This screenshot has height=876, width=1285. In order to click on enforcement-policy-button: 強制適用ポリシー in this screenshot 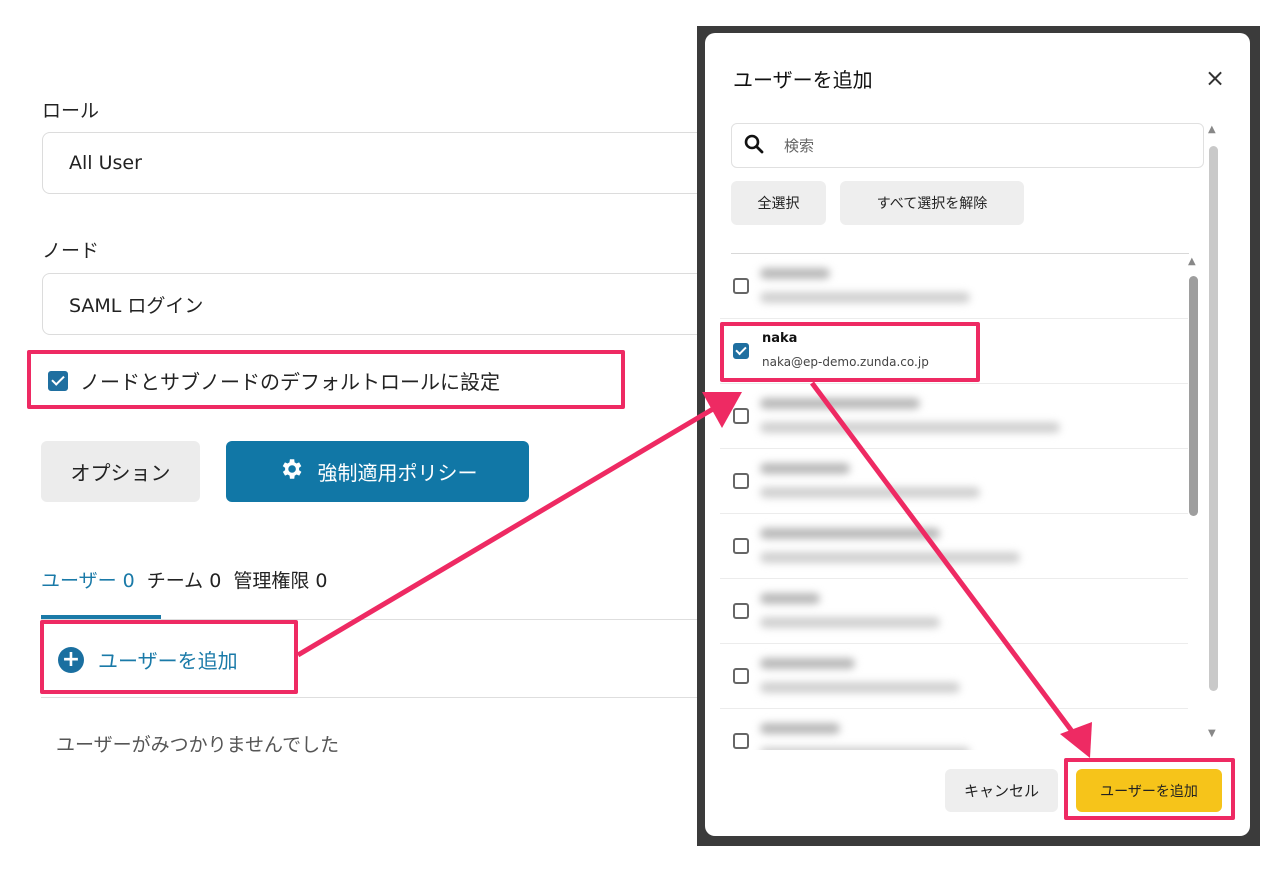, I will do `click(377, 471)`.